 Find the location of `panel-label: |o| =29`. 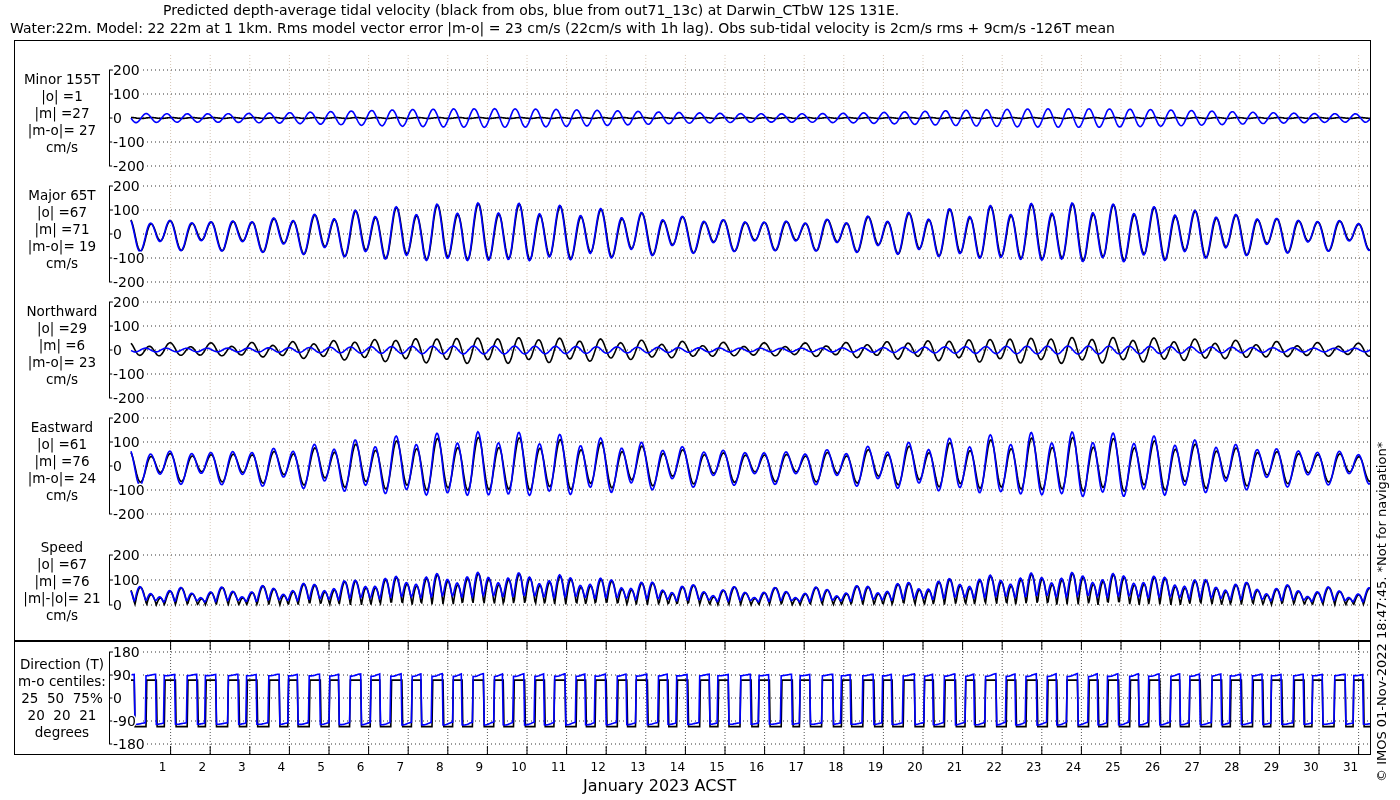

panel-label: |o| =29 is located at coordinates (62, 328).